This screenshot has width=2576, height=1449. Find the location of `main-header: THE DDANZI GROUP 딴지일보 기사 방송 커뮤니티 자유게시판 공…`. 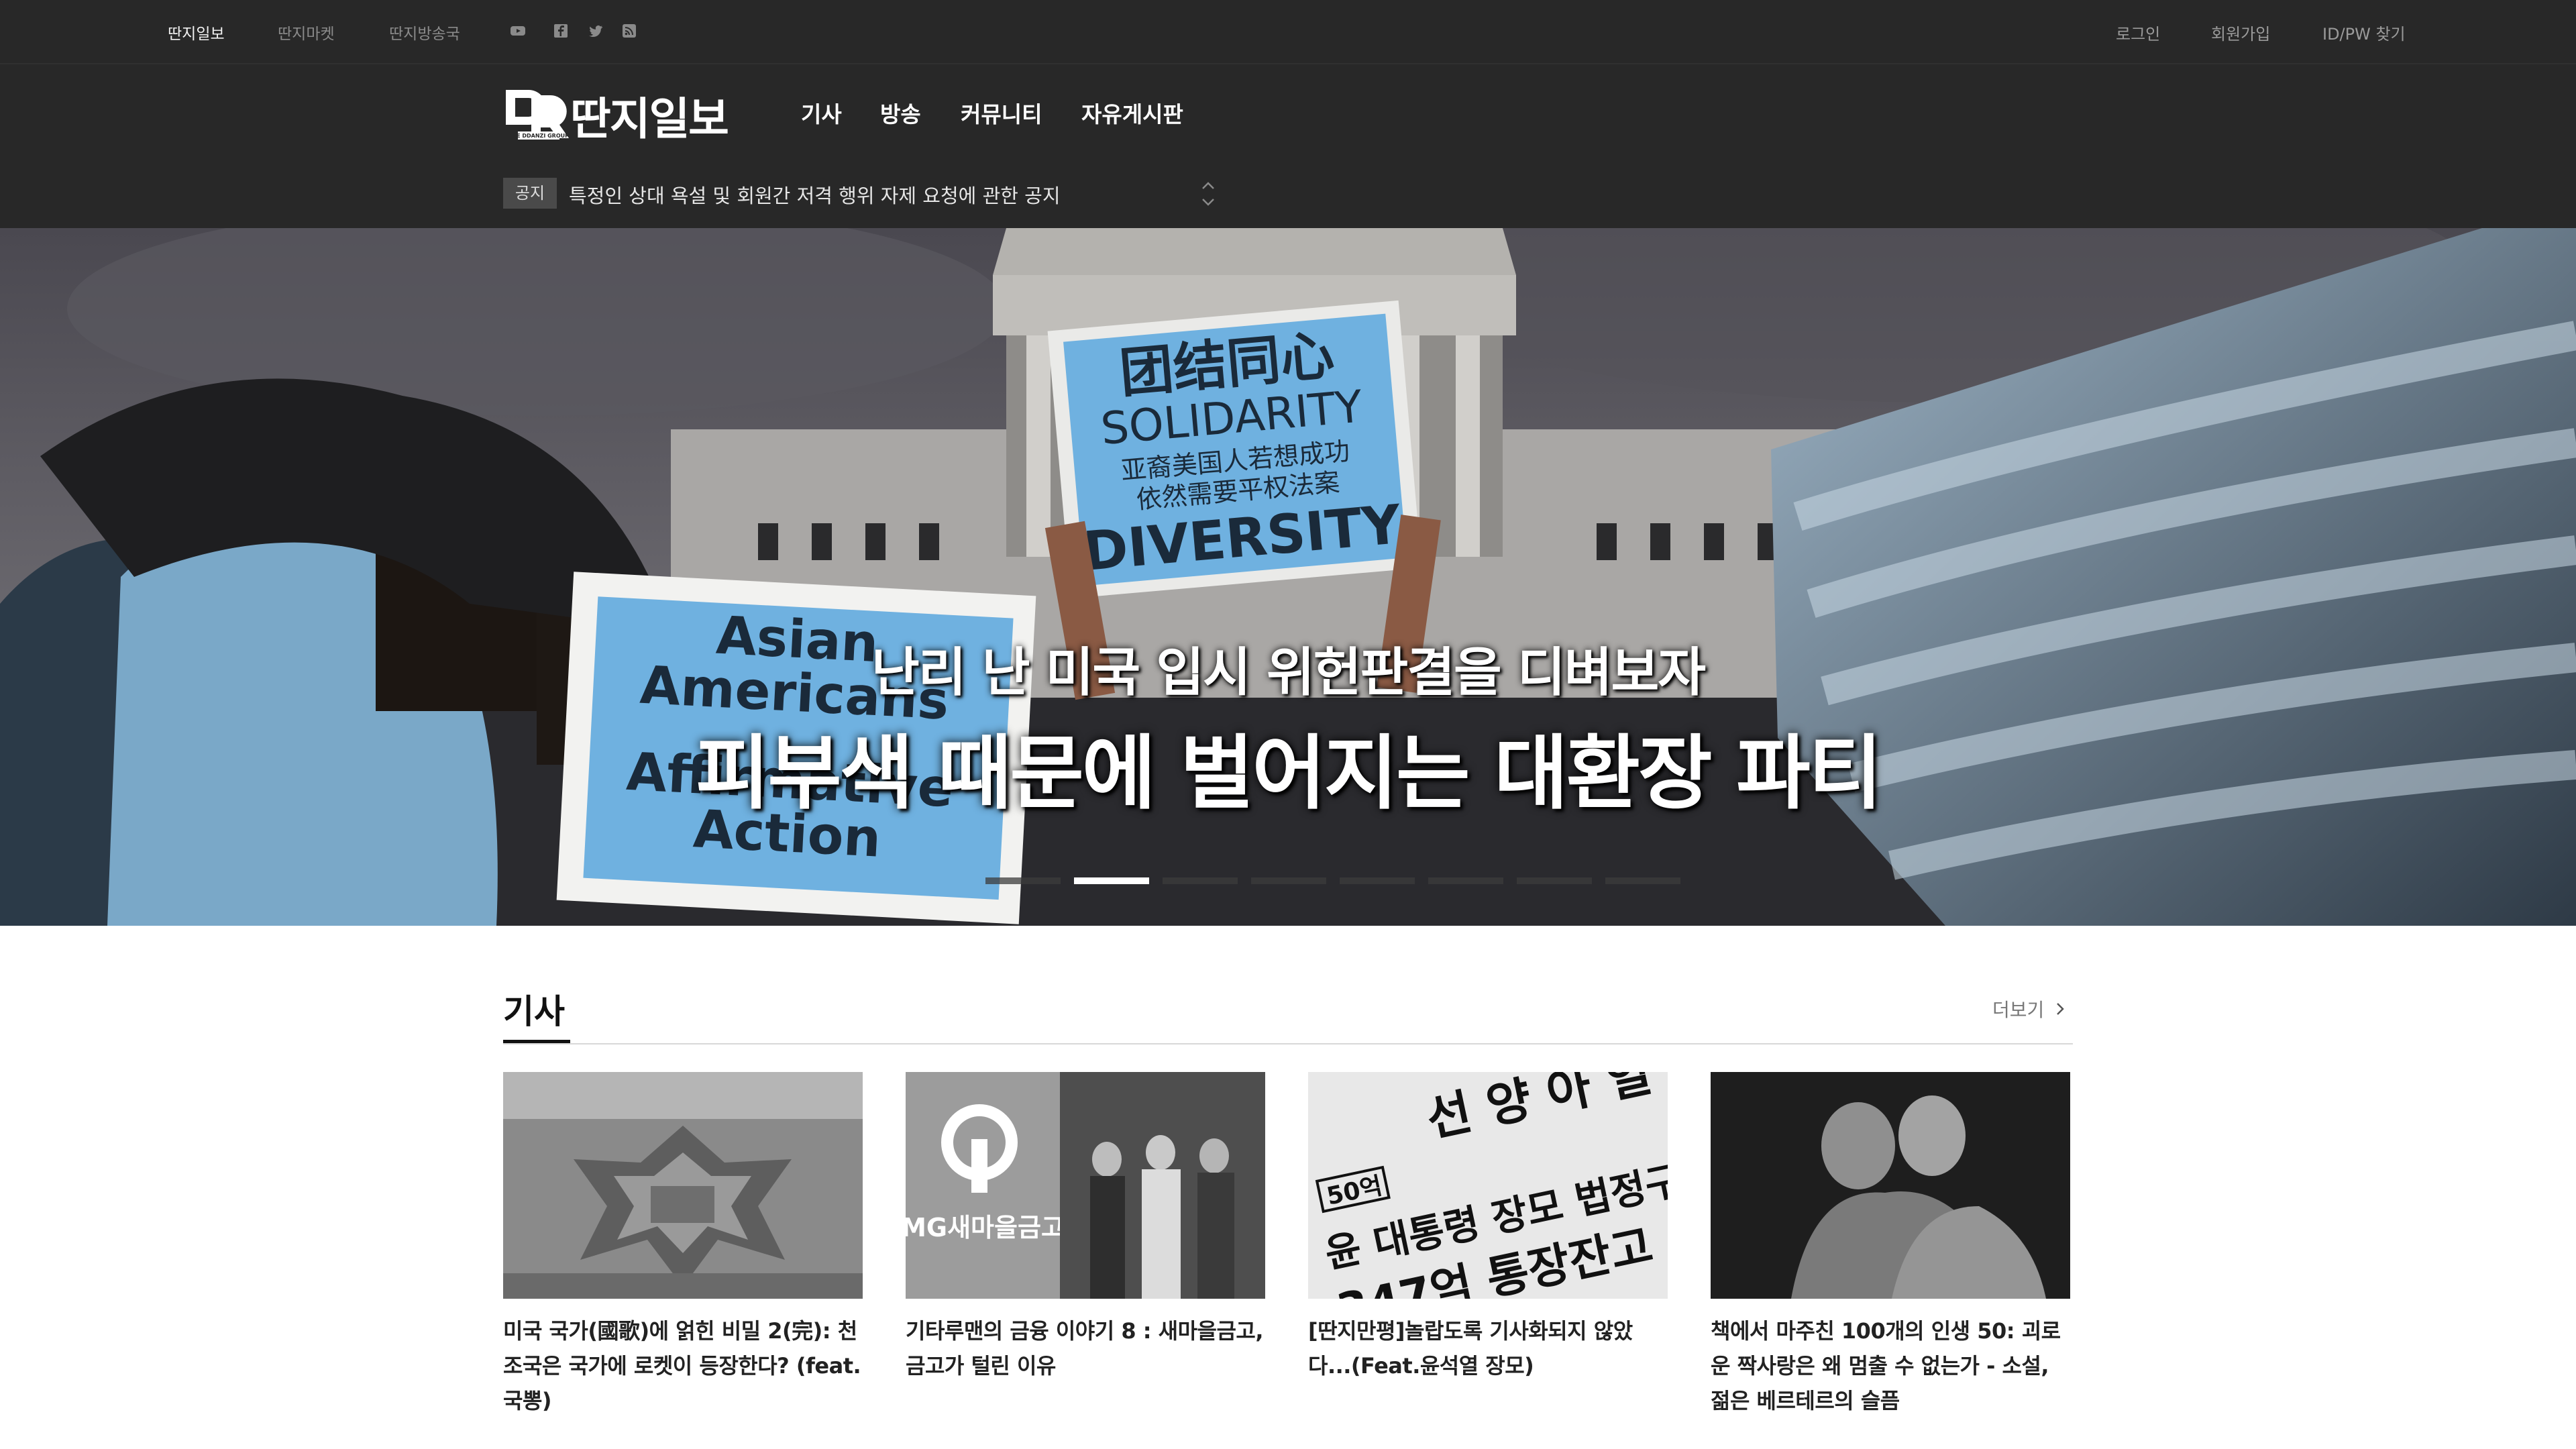

main-header: THE DDANZI GROUP 딴지일보 기사 방송 커뮤니티 자유게시판 공… is located at coordinates (1288, 146).